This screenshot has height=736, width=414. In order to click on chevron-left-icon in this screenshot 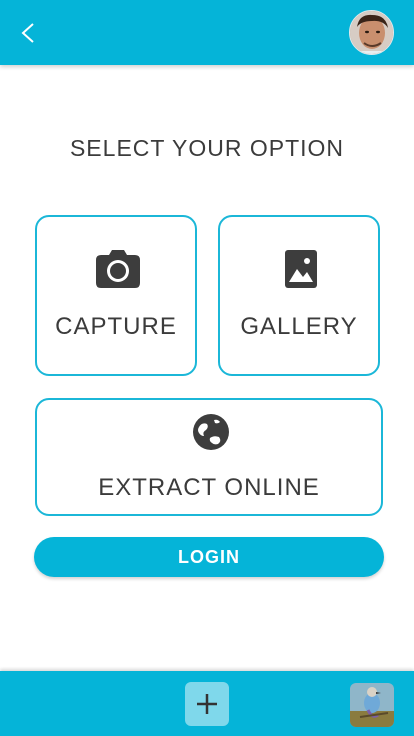, I will do `click(27, 33)`.